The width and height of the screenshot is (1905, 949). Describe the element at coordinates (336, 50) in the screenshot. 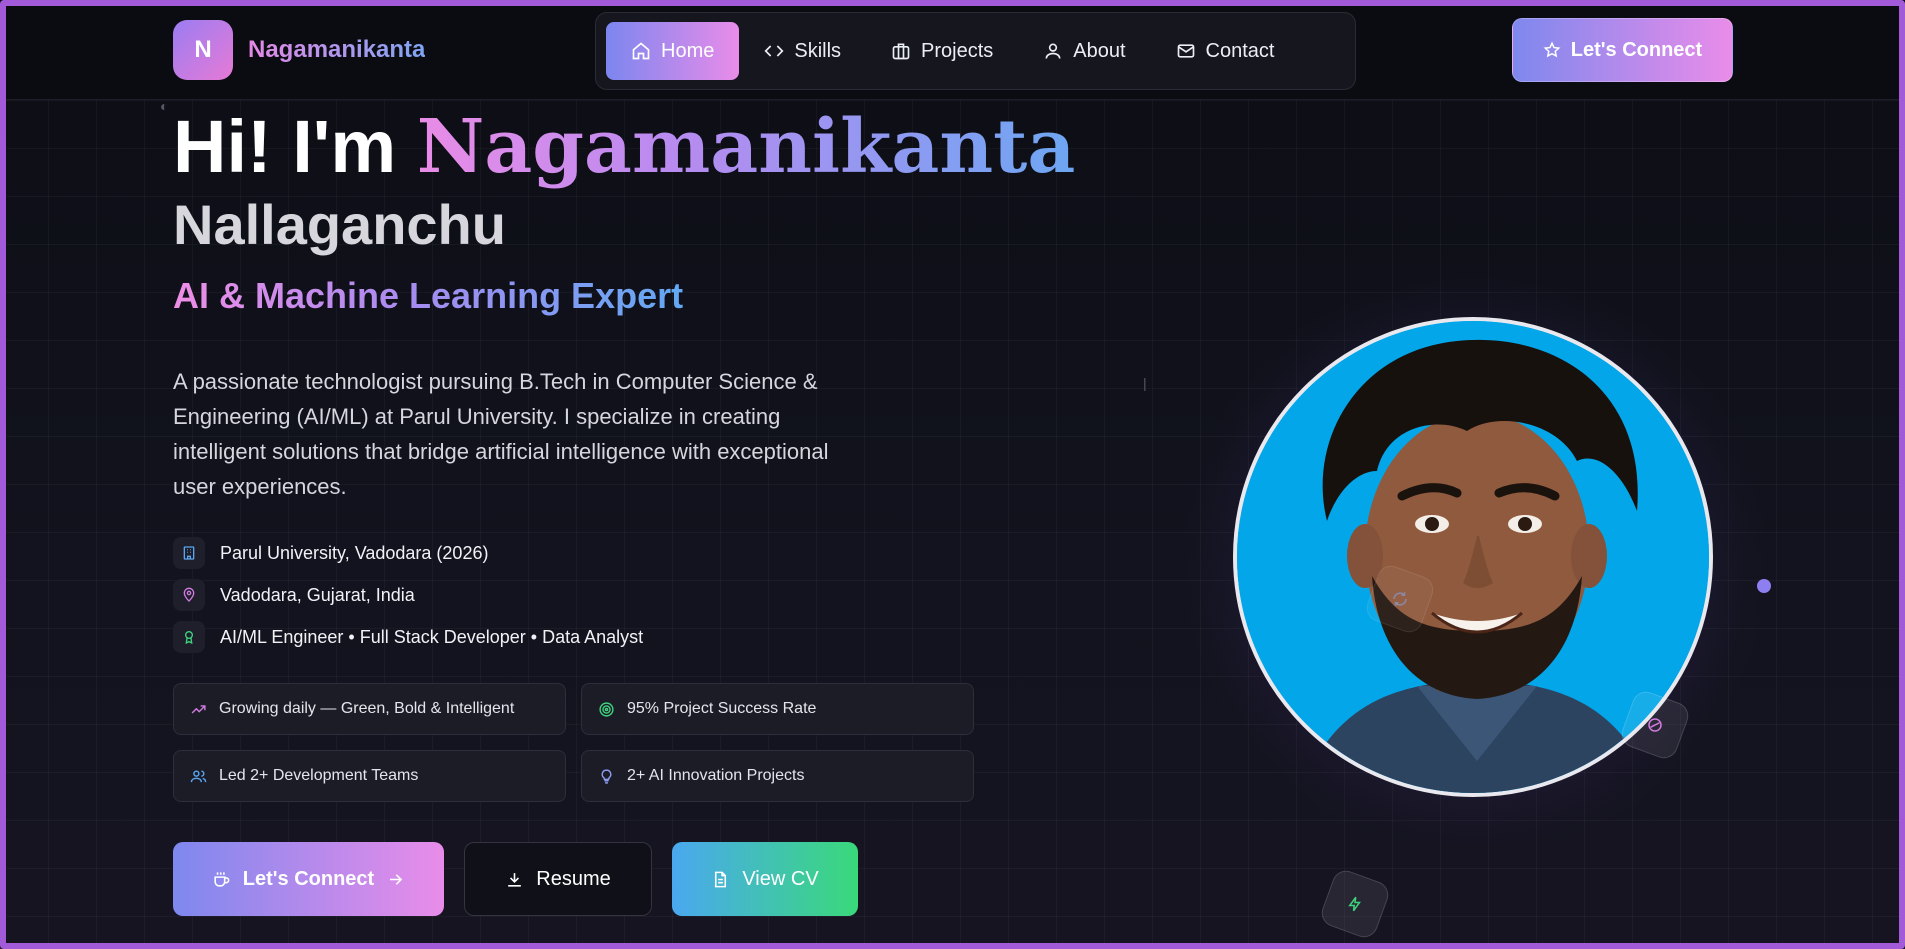

I see `brand-name: Nagamanikanta` at that location.